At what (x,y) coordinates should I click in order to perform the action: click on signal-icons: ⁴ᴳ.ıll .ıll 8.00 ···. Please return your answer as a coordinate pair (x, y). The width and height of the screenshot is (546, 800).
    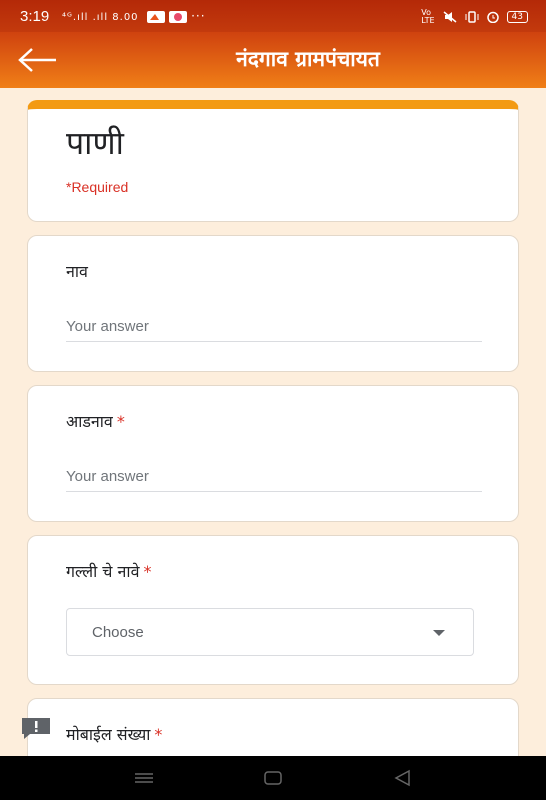
    Looking at the image, I should click on (134, 16).